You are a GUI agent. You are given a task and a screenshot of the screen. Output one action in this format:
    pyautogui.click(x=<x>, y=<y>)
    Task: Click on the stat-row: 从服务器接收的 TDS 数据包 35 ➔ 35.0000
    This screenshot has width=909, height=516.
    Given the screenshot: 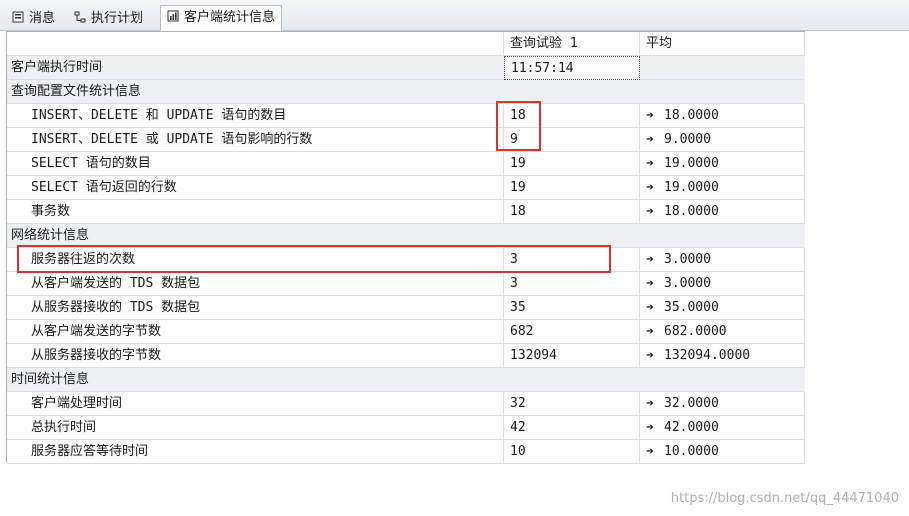 What is the action you would take?
    pyautogui.click(x=406, y=308)
    